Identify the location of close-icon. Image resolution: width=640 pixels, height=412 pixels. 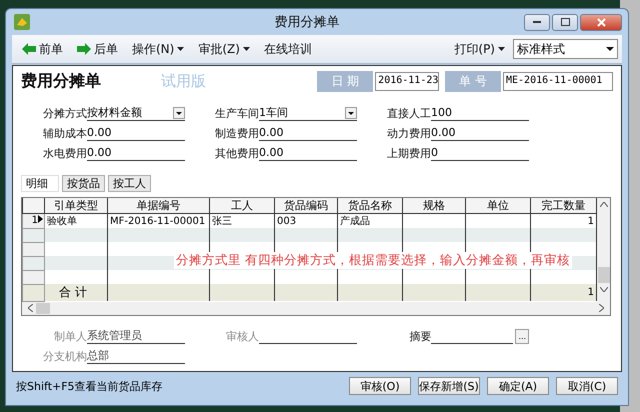
(601, 22).